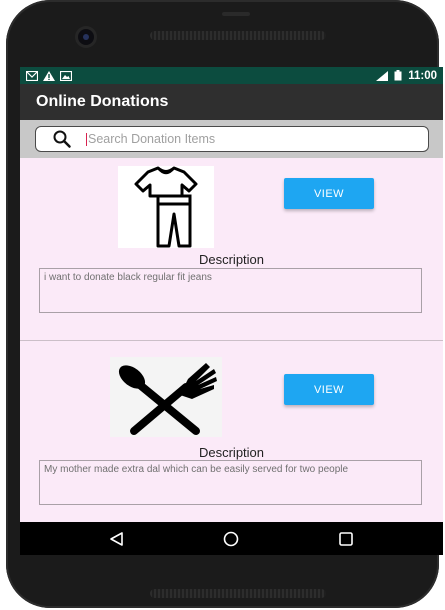  I want to click on search-icon, so click(62, 139).